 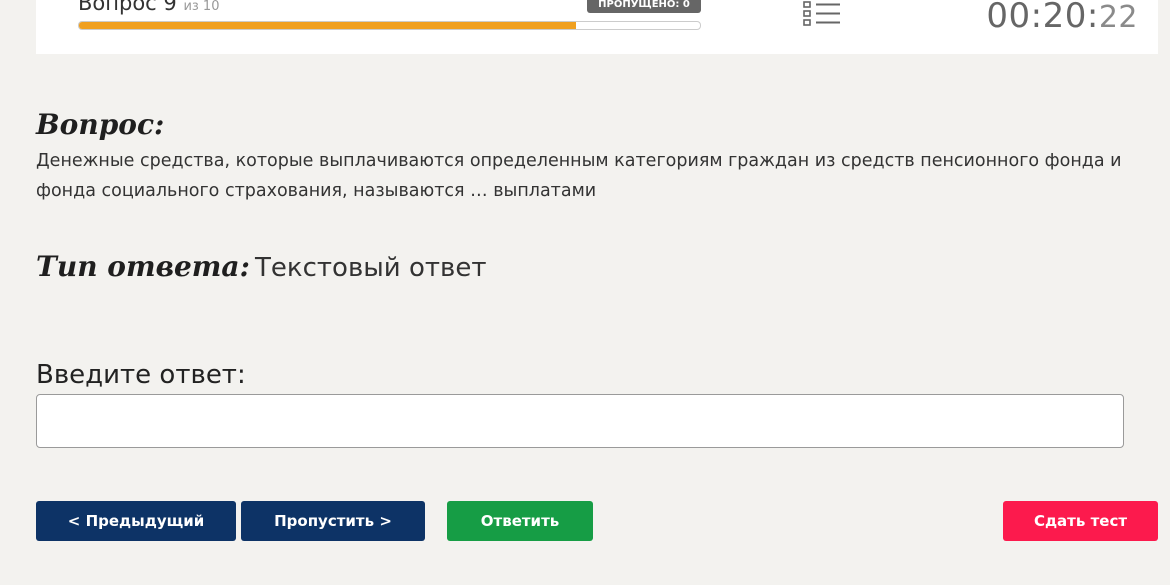 I want to click on answer-type-row: Тип ответа: Текстовый ответ, so click(x=261, y=266).